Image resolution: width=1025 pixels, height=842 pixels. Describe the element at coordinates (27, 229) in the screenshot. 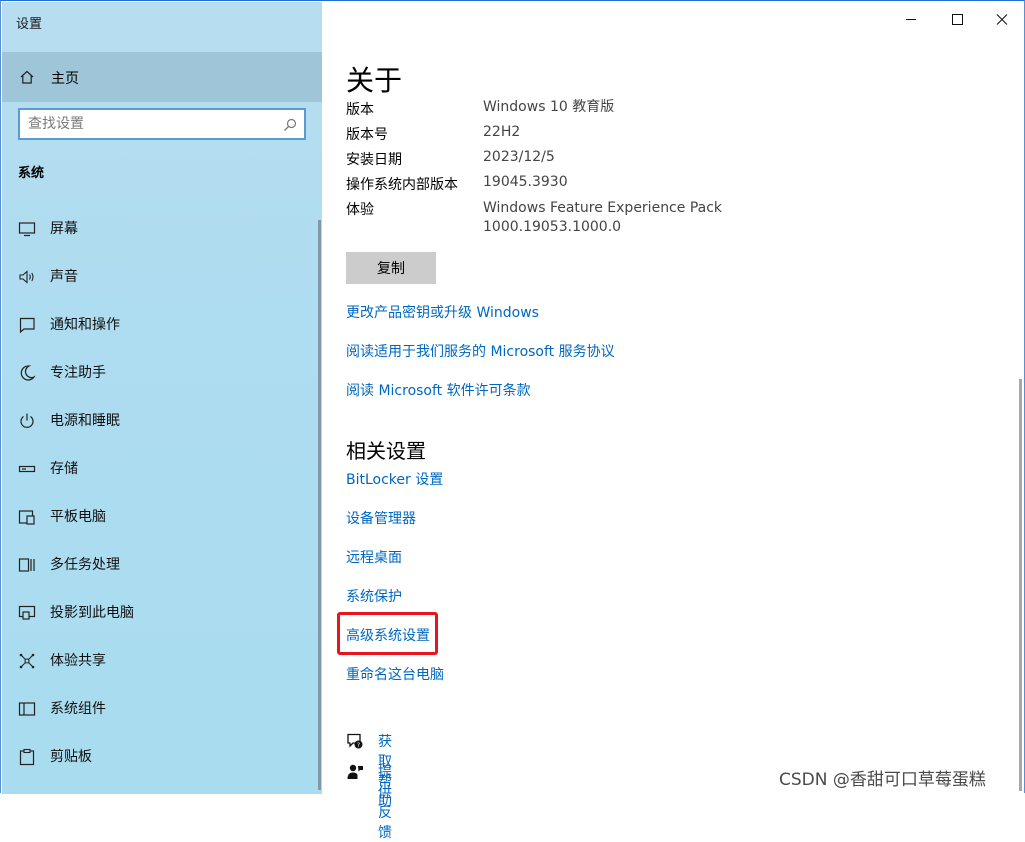

I see `monitor-icon` at that location.